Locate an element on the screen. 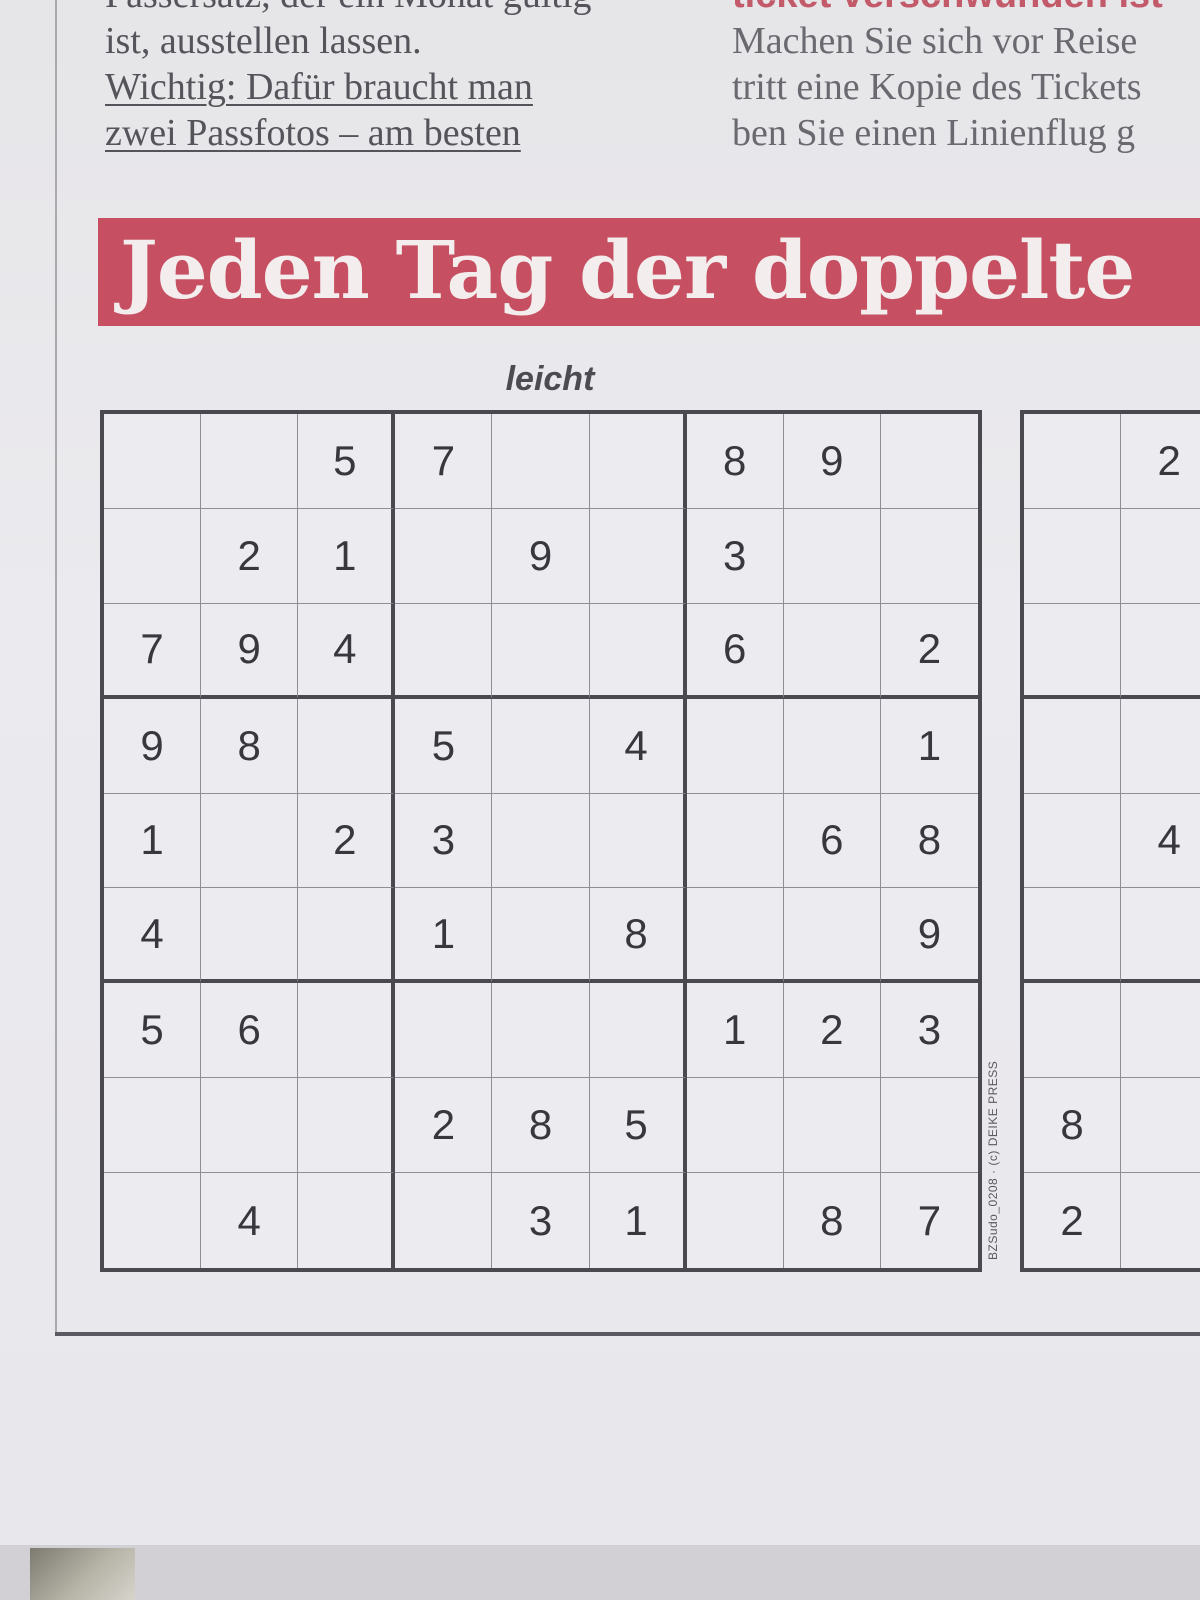  article-line: ist, ausstellen lassen. is located at coordinates (263, 41).